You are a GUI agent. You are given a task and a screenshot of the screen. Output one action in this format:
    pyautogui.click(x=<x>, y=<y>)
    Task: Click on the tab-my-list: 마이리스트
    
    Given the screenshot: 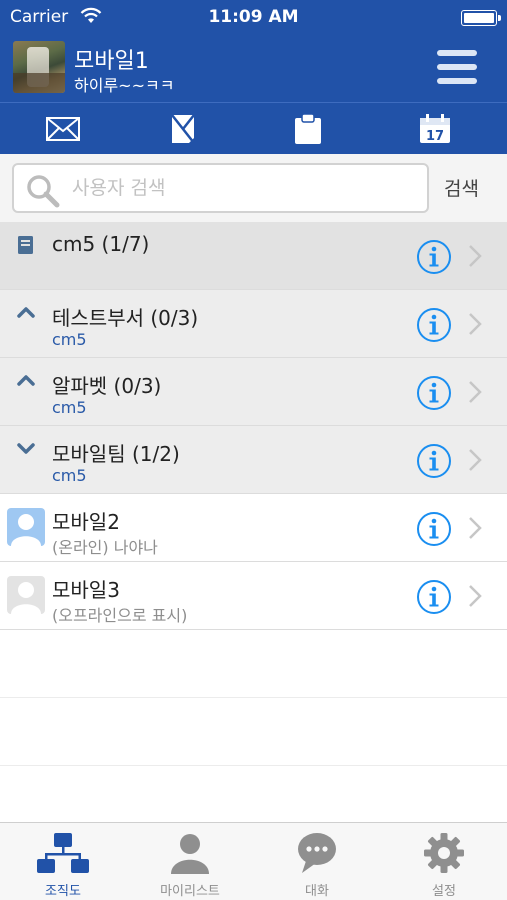 What is the action you would take?
    pyautogui.click(x=190, y=861)
    